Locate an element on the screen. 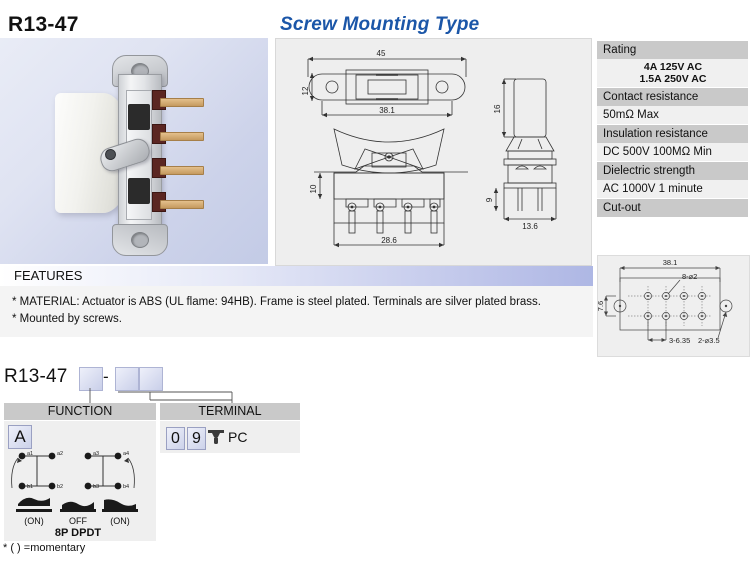  terminal-column-header: TERMINAL is located at coordinates (230, 411).